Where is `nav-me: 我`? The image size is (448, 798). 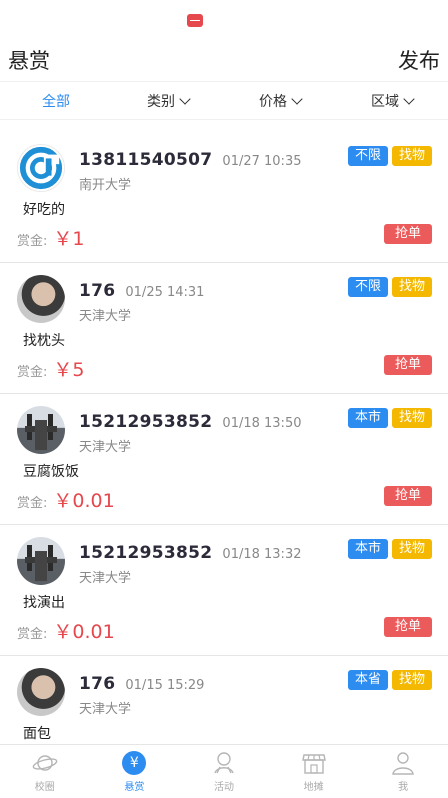 nav-me: 我 is located at coordinates (403, 771).